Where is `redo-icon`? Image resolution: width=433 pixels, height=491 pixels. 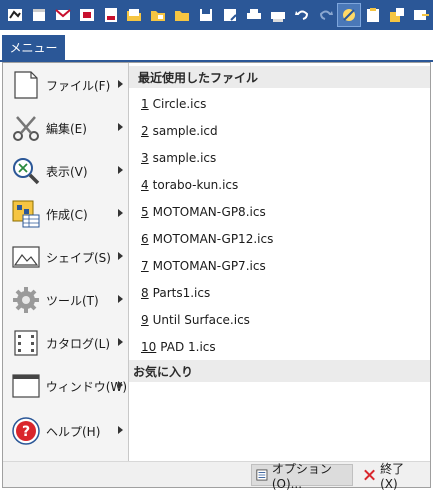
redo-icon is located at coordinates (326, 15).